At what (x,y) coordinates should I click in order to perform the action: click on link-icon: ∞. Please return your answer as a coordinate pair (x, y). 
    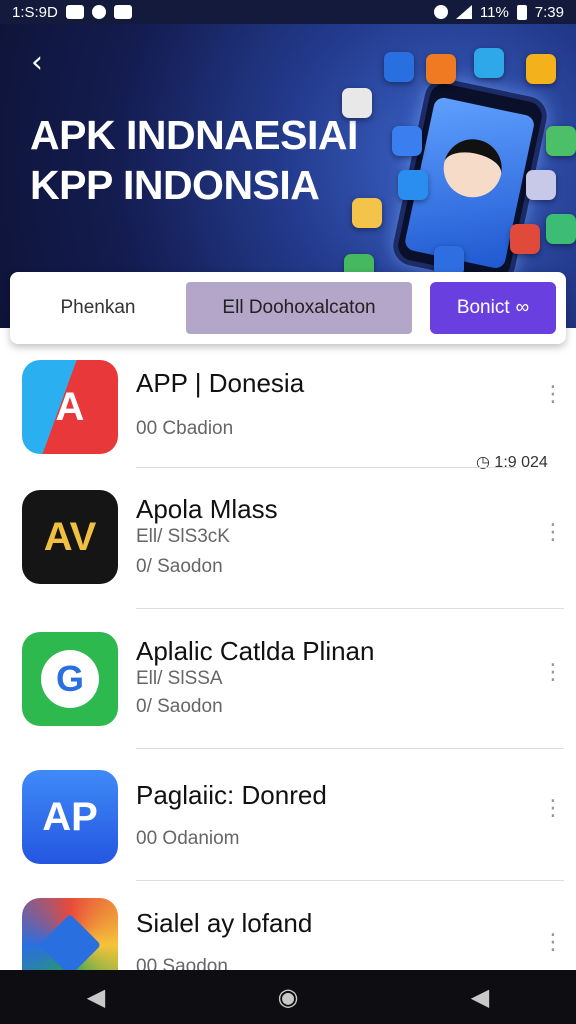
    Looking at the image, I should click on (522, 307).